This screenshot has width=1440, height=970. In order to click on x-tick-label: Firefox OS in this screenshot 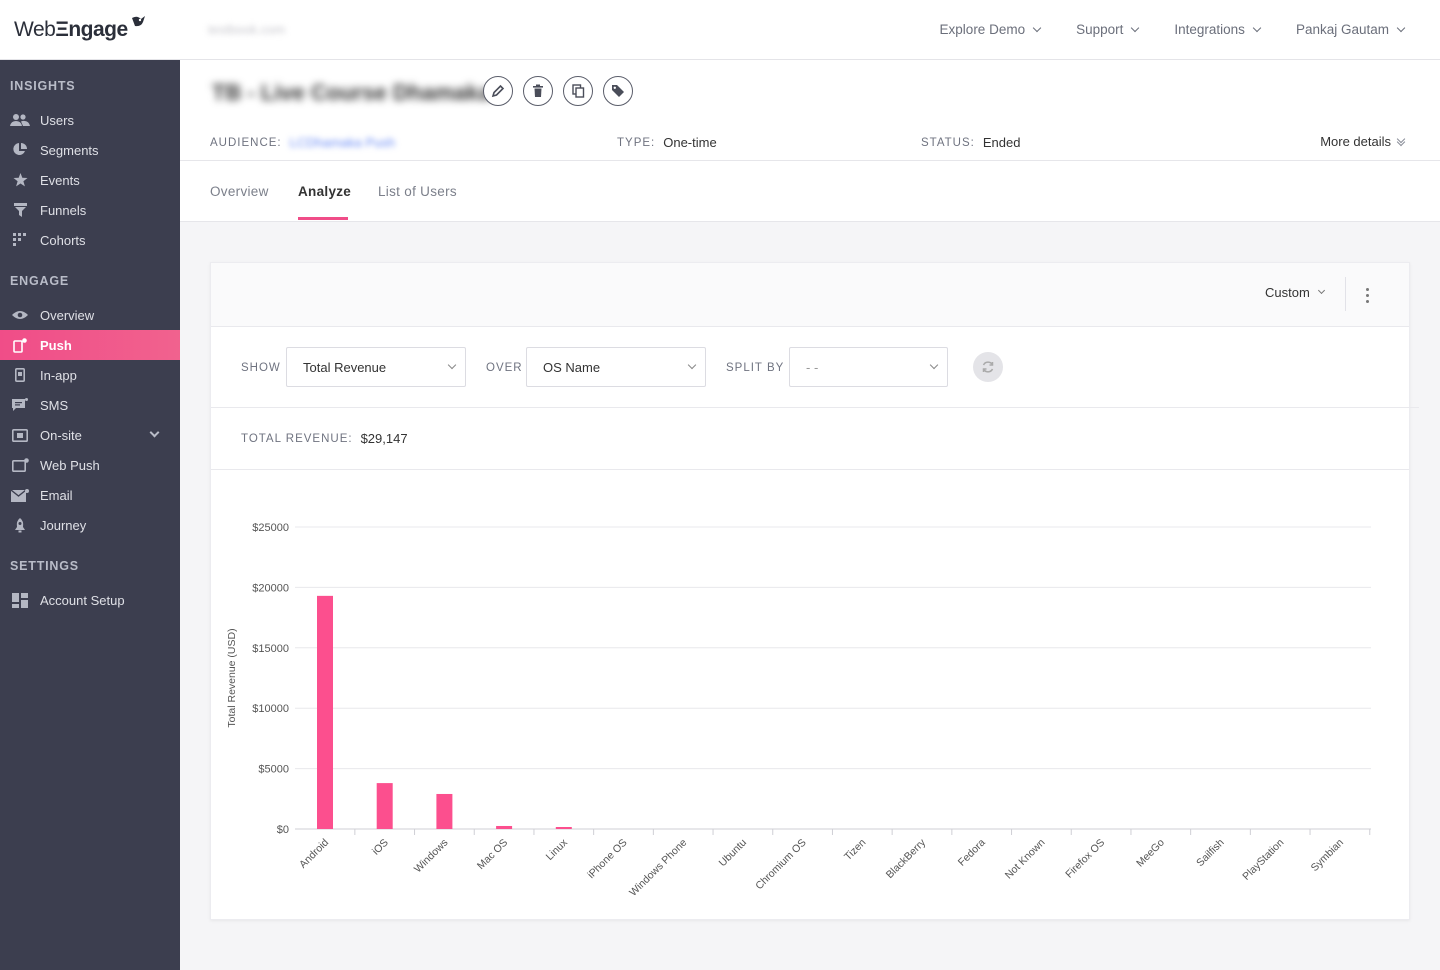, I will do `click(1085, 859)`.